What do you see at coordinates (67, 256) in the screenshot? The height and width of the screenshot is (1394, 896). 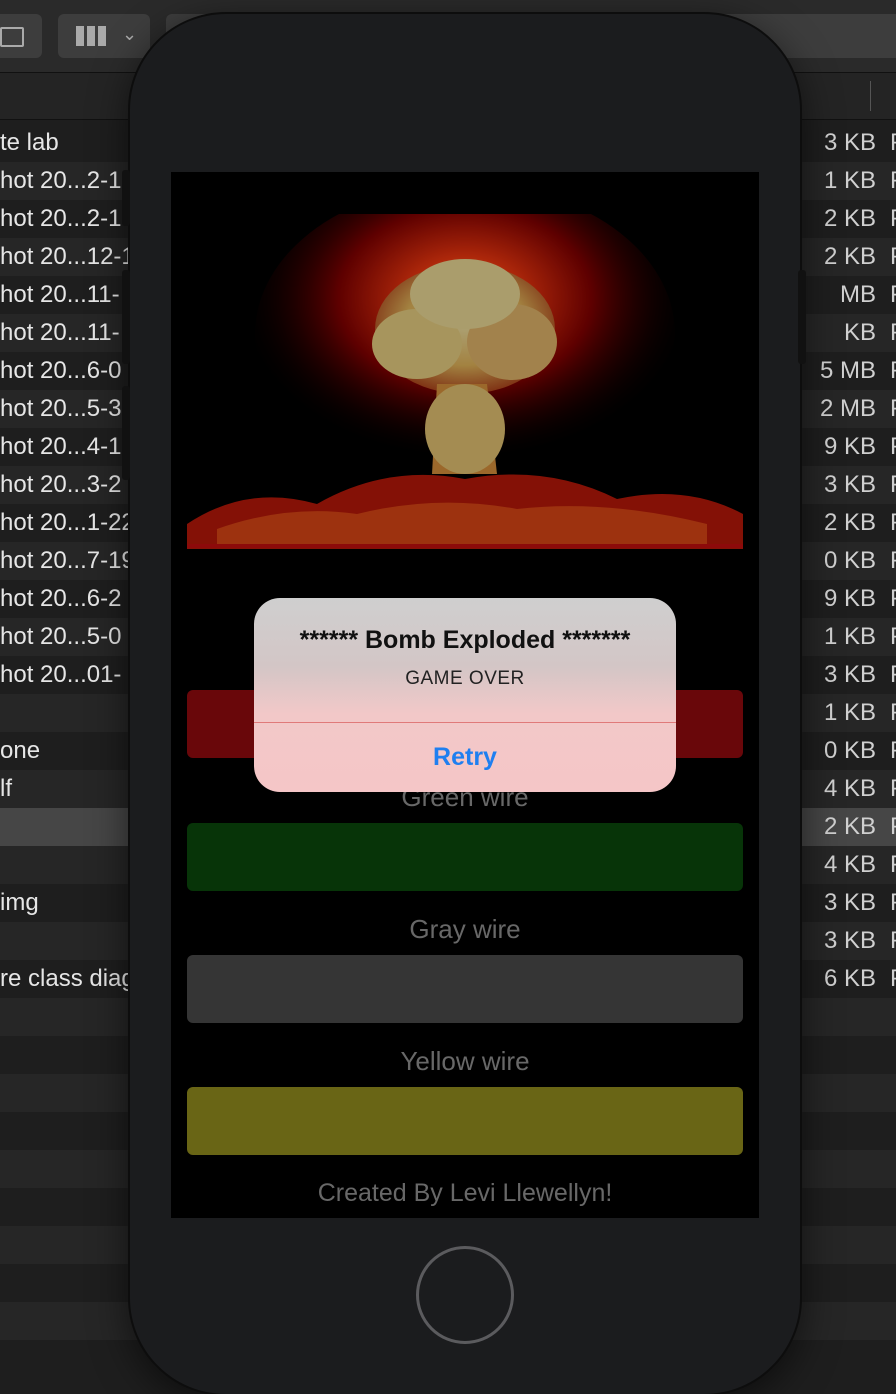 I see `file-name: hot 20...12-1` at bounding box center [67, 256].